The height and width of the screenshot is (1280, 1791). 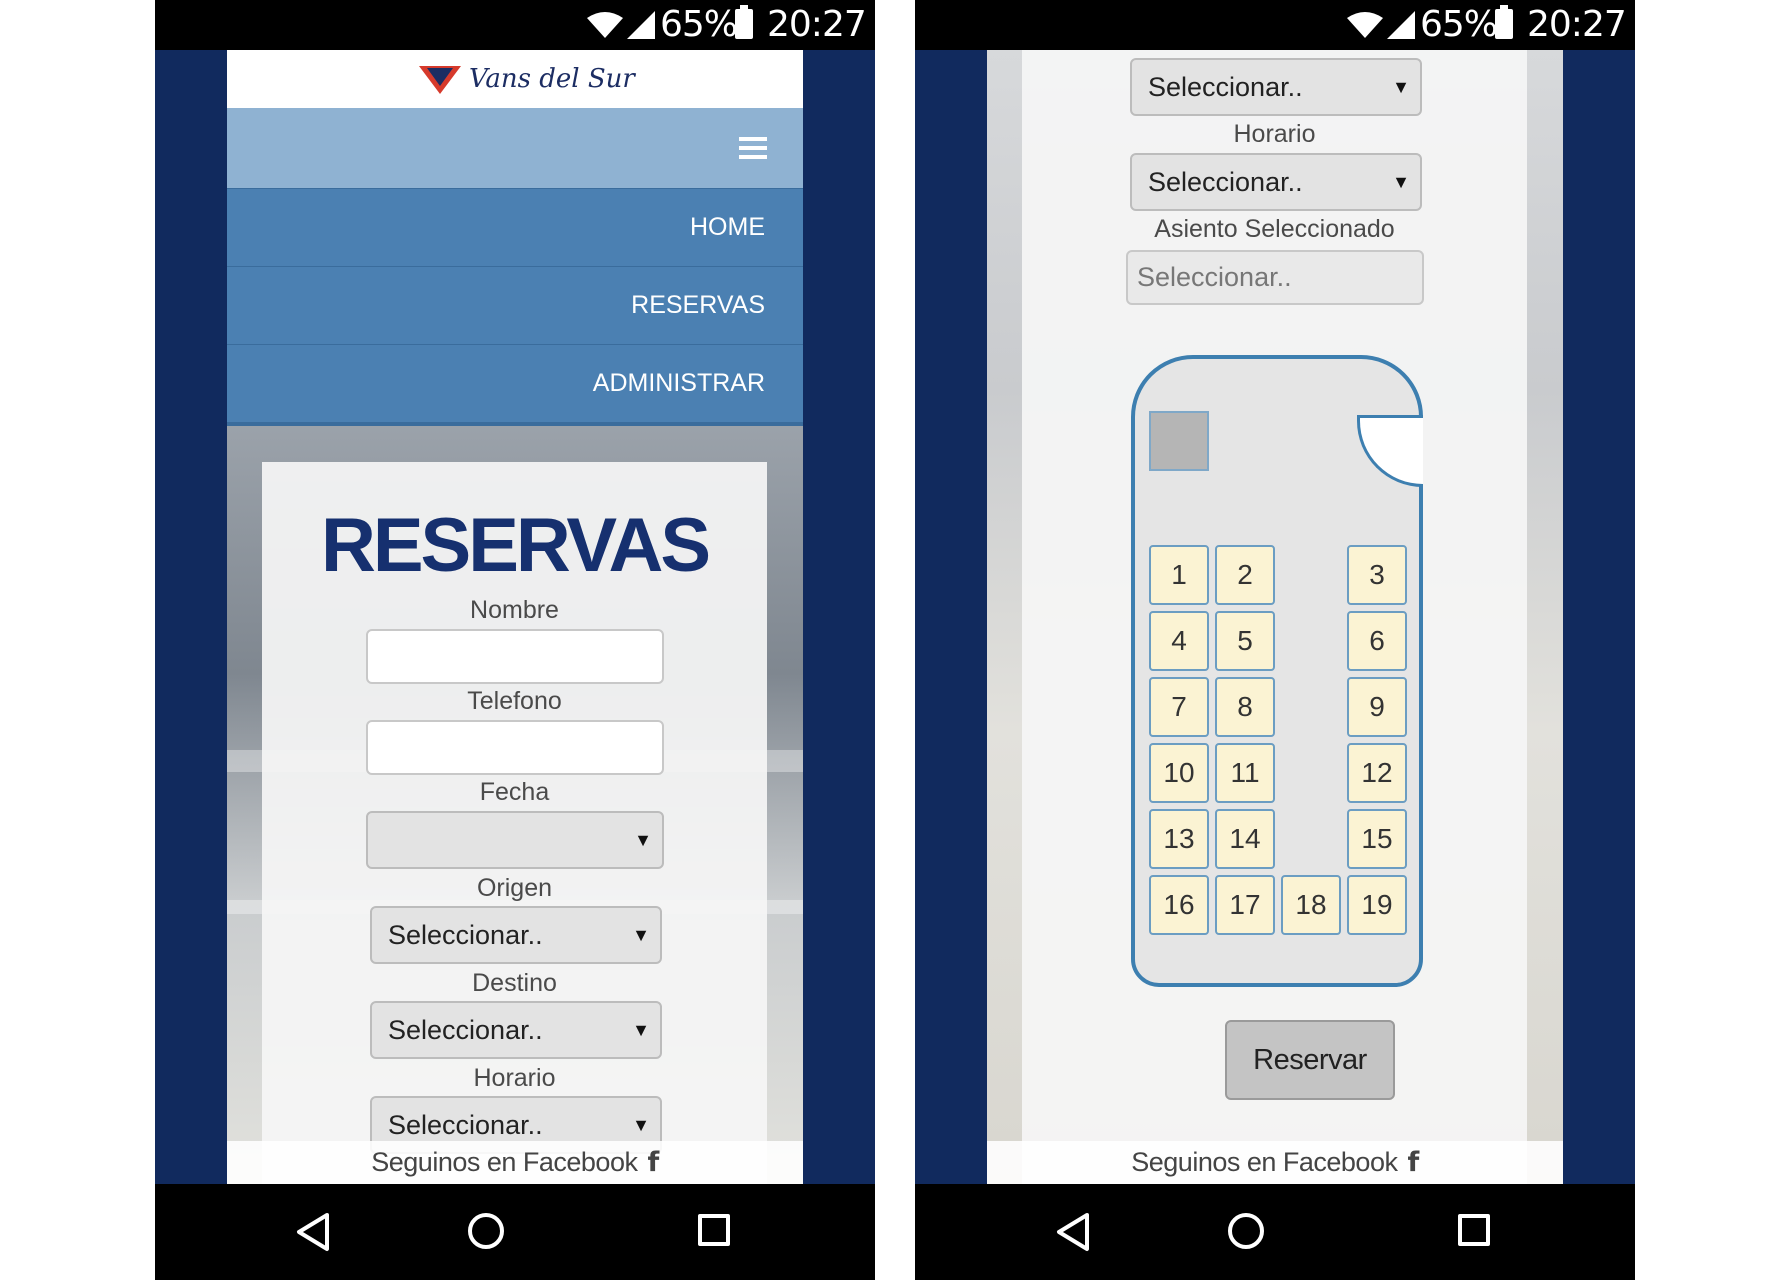 I want to click on seat-14: 14, so click(x=1245, y=839).